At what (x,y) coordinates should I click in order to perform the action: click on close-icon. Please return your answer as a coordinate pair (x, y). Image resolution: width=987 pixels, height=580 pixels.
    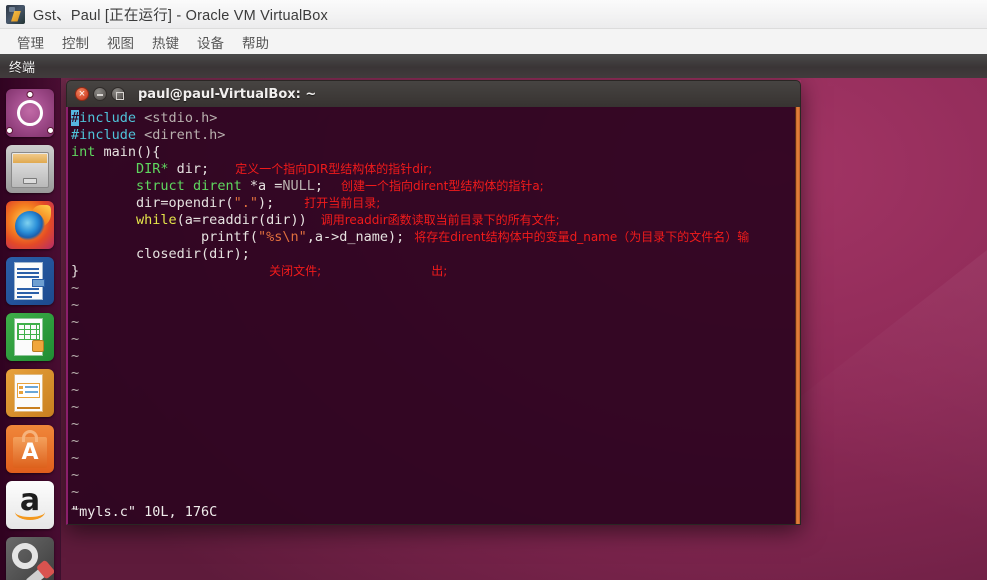
    Looking at the image, I should click on (82, 94).